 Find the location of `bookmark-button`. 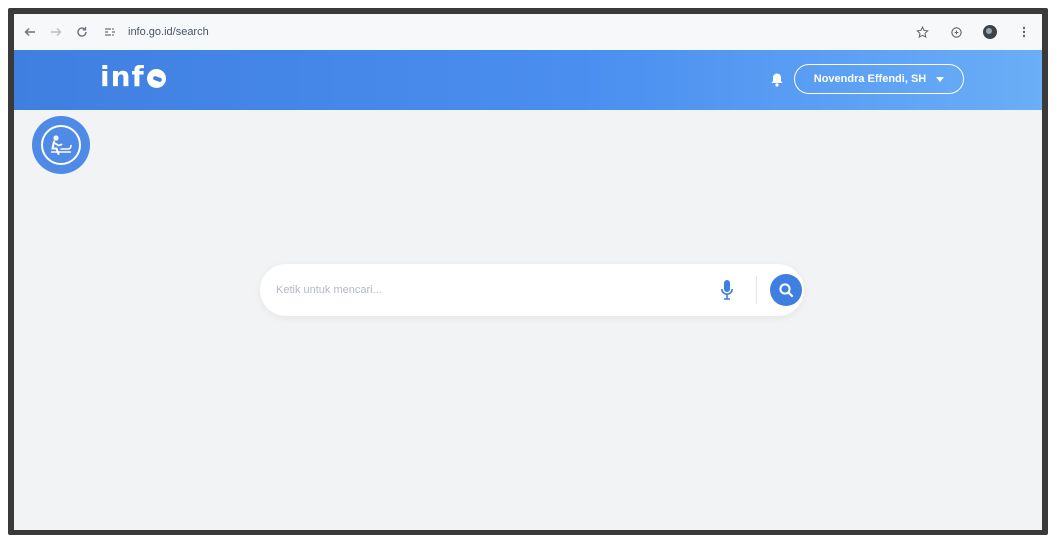

bookmark-button is located at coordinates (922, 32).